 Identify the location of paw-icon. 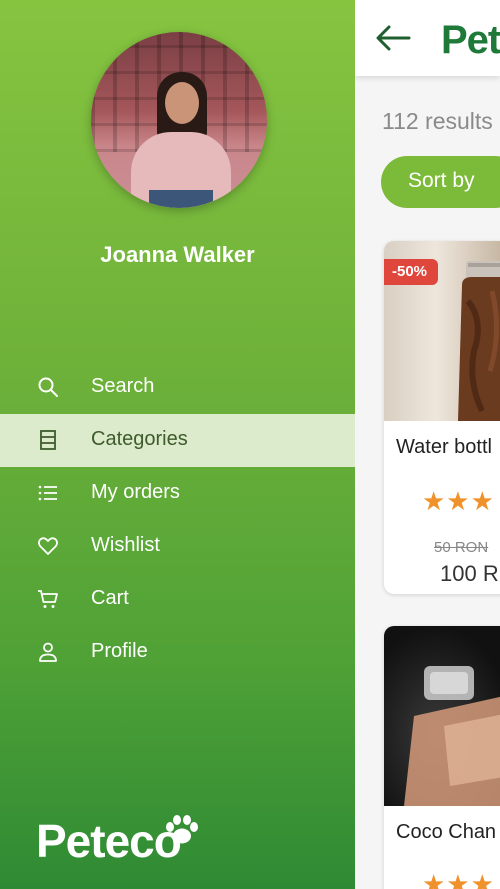
(182, 829).